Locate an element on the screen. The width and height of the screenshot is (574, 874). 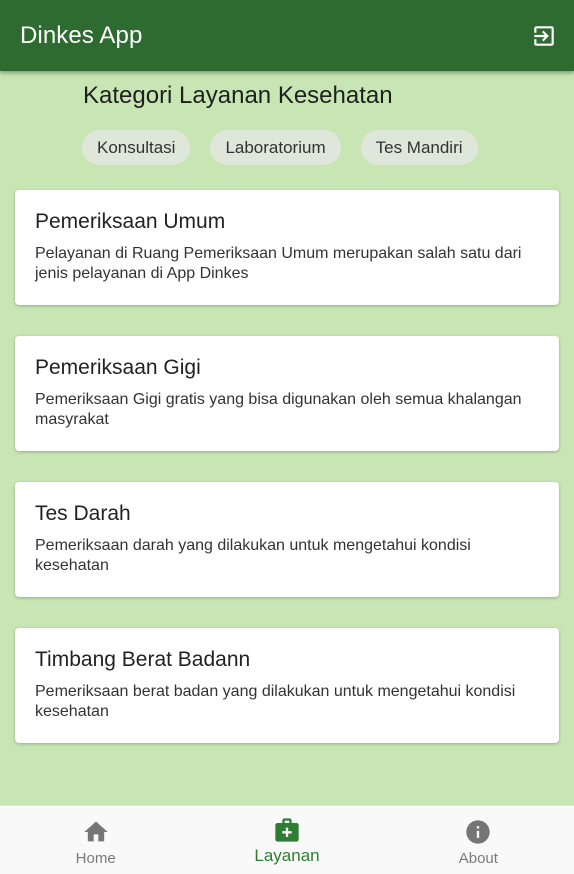
logout-button is located at coordinates (544, 36).